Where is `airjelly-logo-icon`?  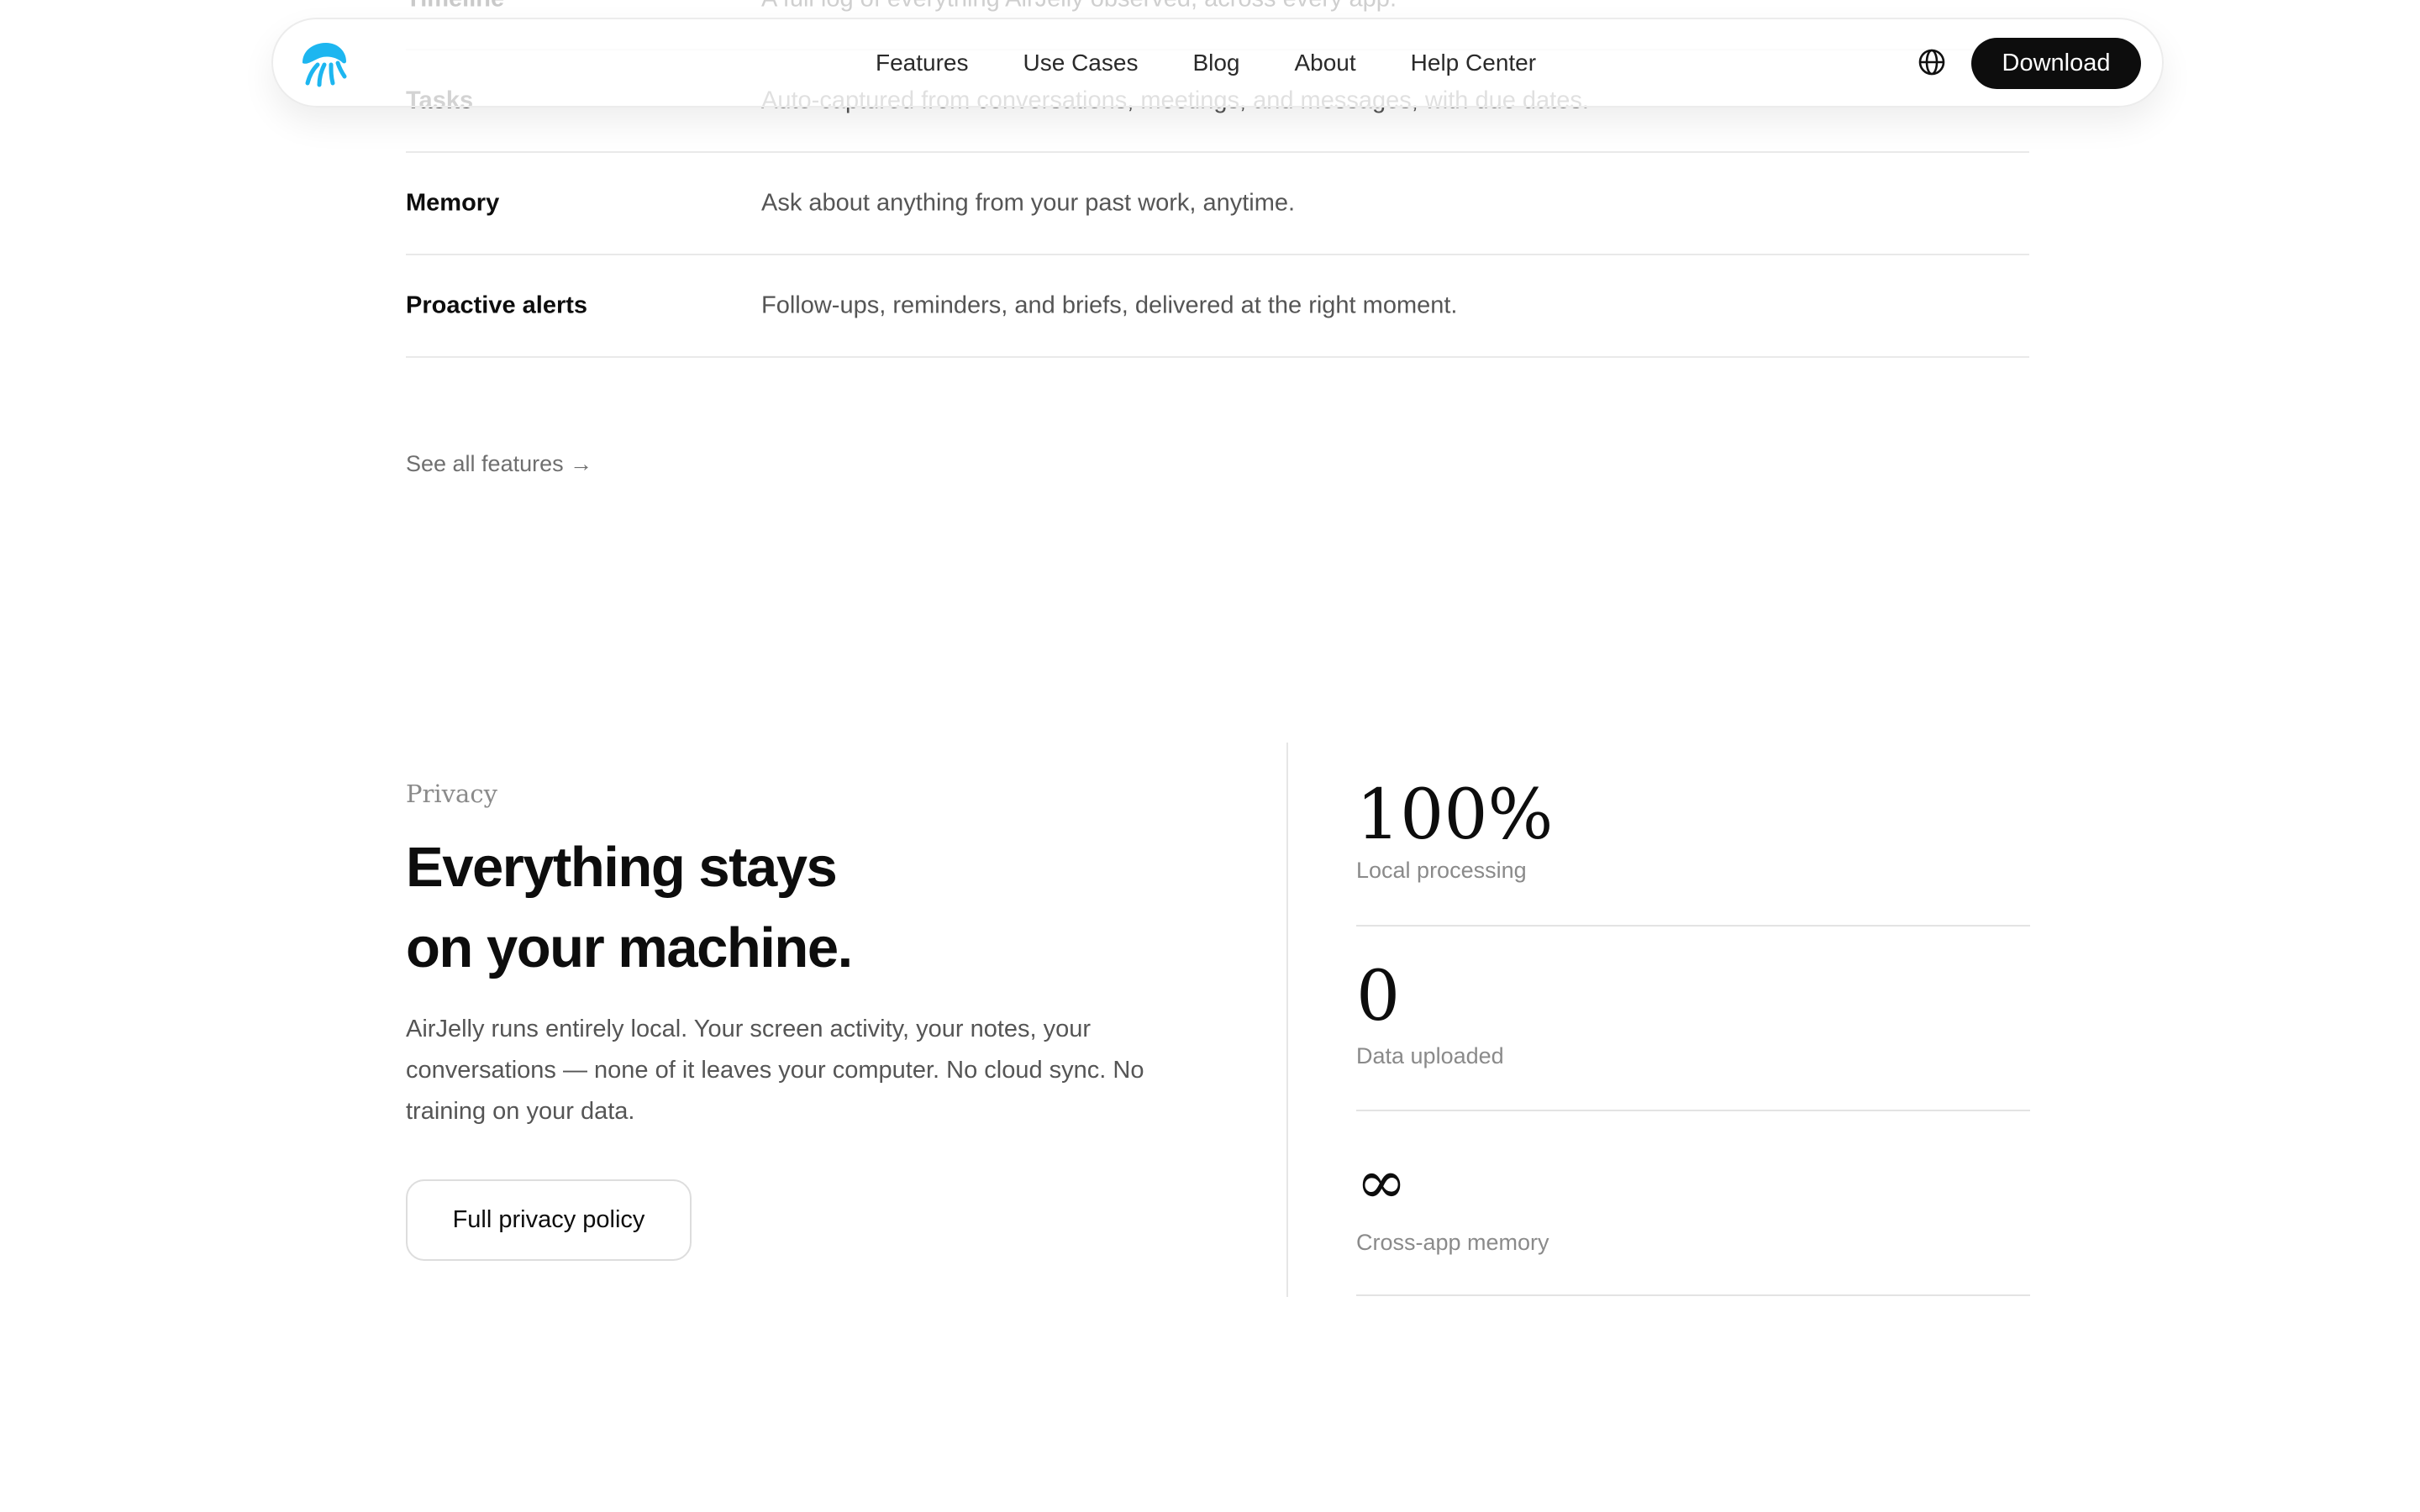
airjelly-logo-icon is located at coordinates (323, 63).